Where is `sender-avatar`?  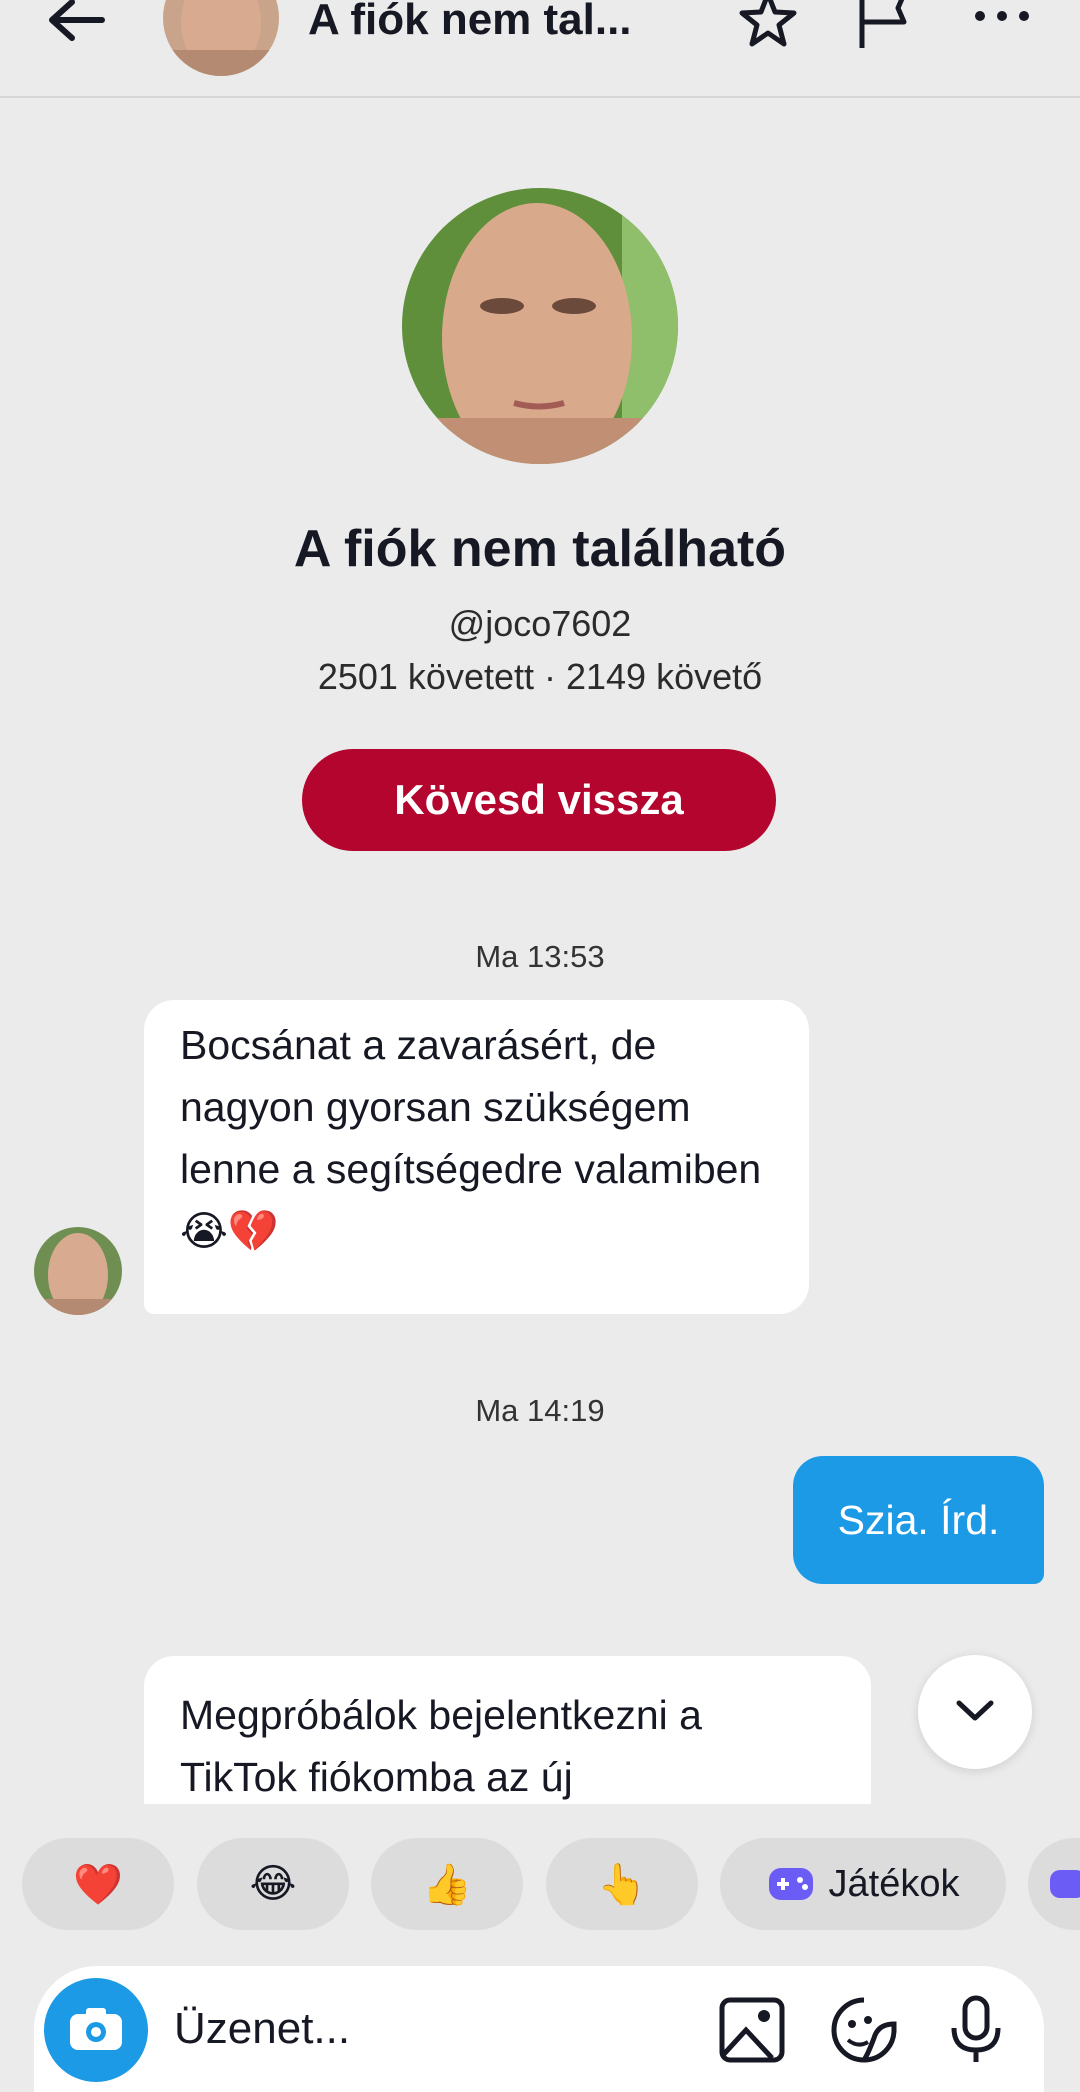 sender-avatar is located at coordinates (78, 1271).